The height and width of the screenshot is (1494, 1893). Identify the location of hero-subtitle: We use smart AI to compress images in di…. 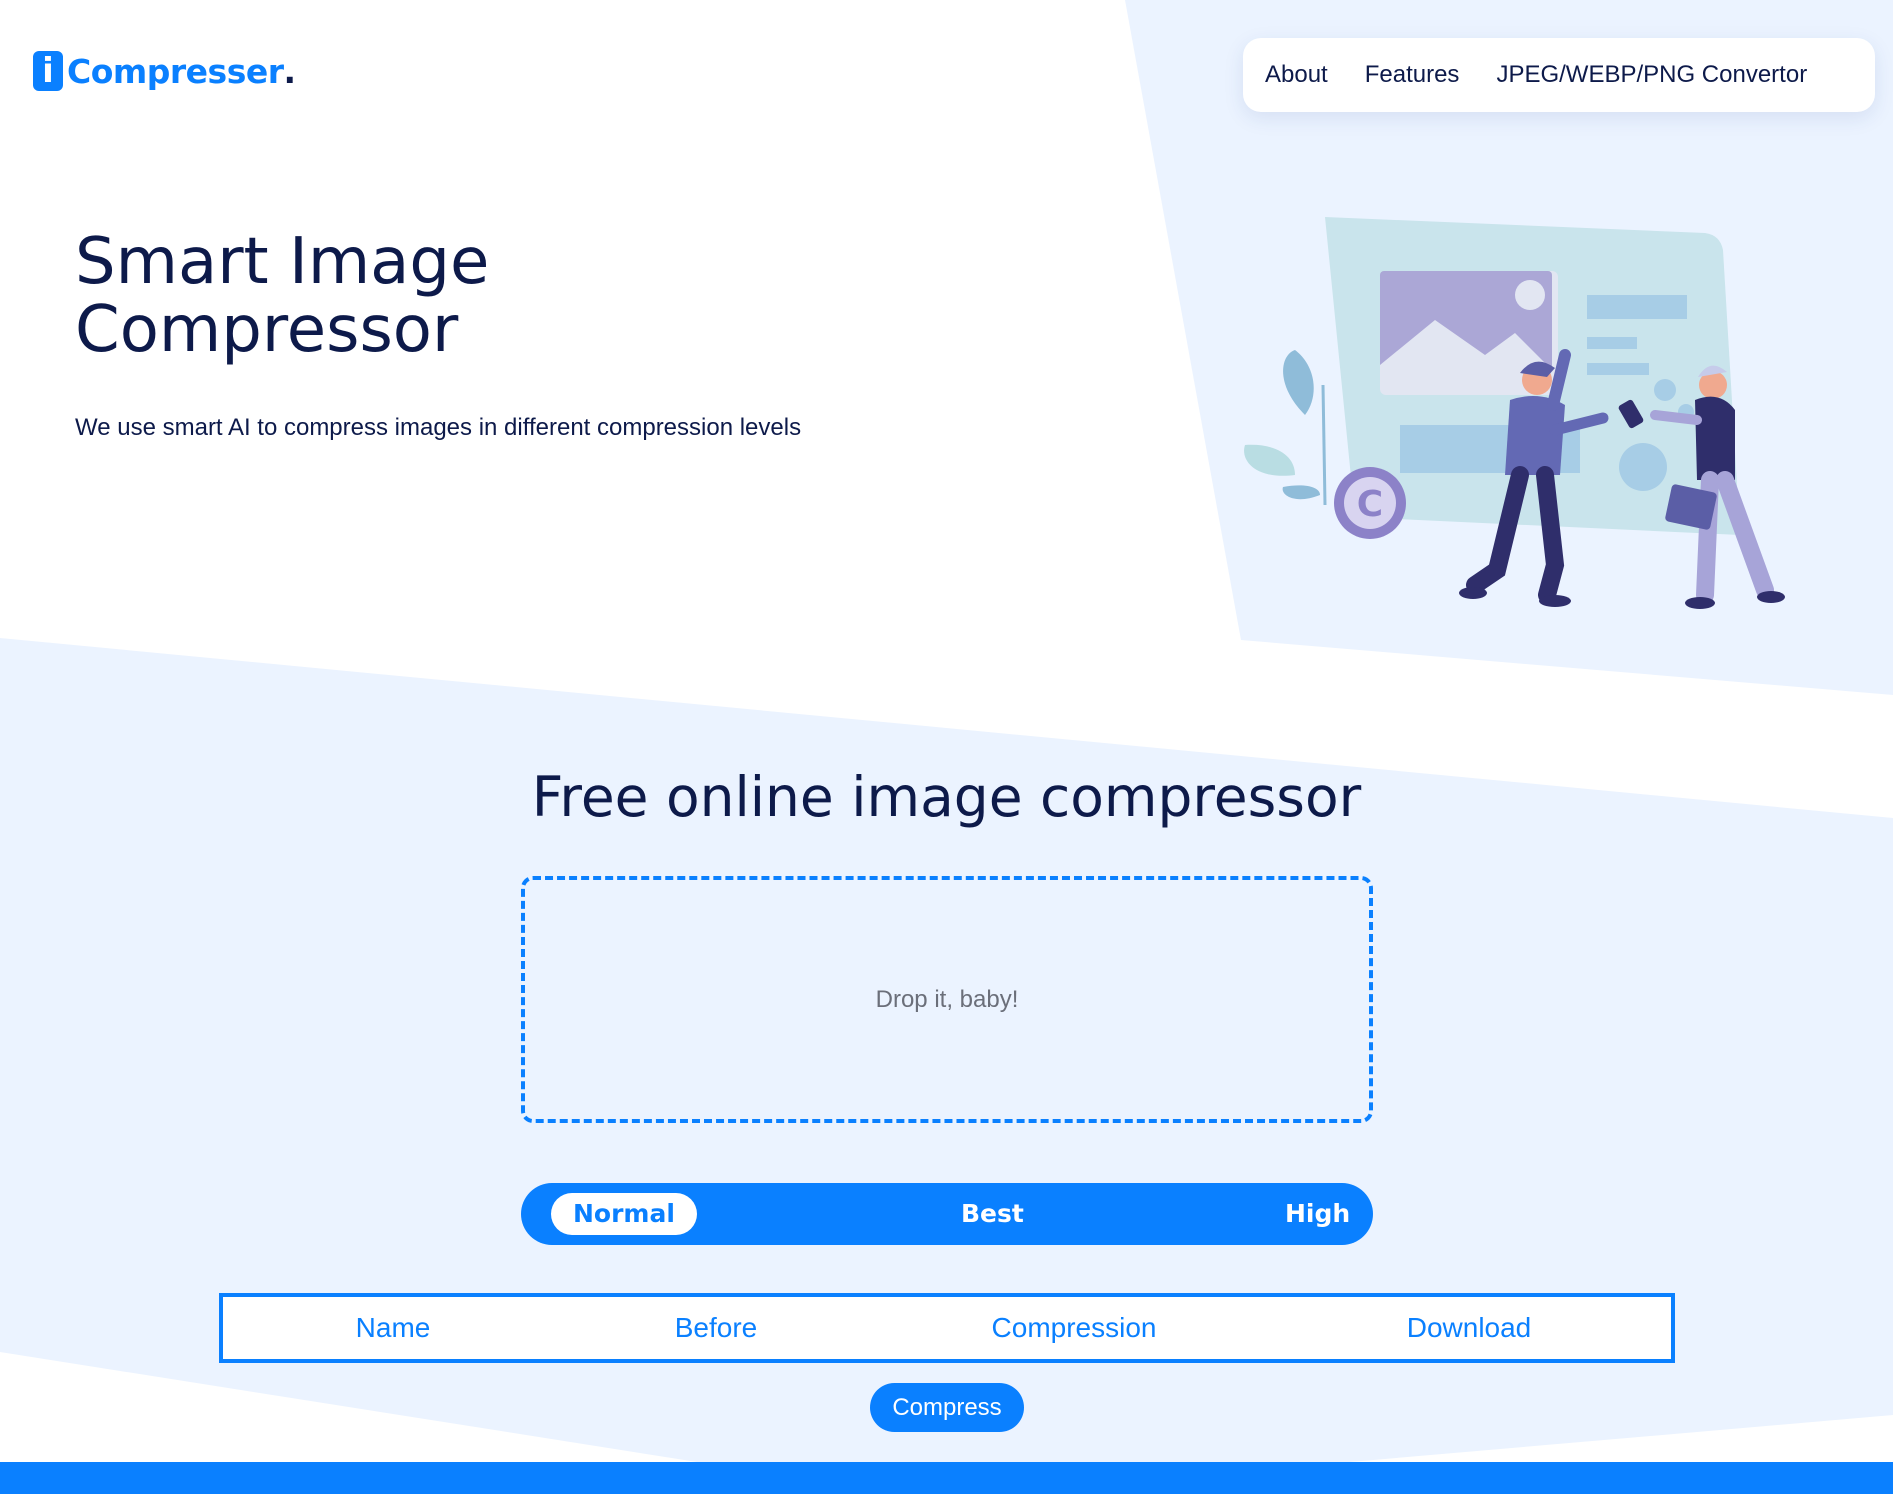
(438, 427).